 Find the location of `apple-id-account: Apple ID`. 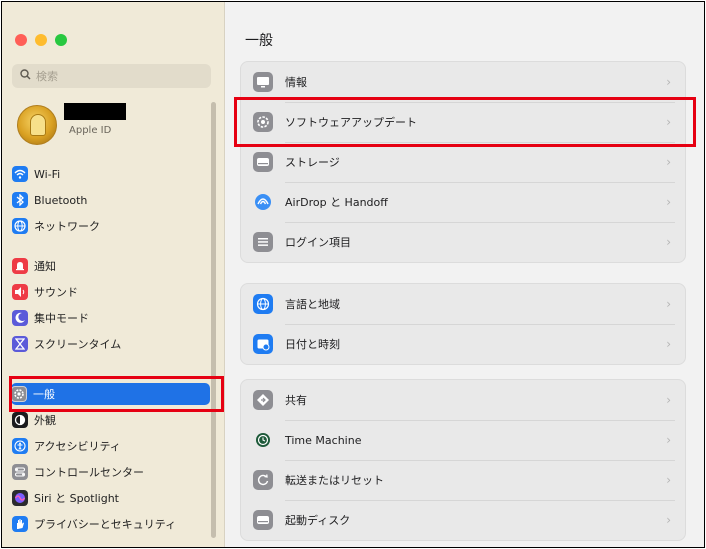

apple-id-account: Apple ID is located at coordinates (115, 127).